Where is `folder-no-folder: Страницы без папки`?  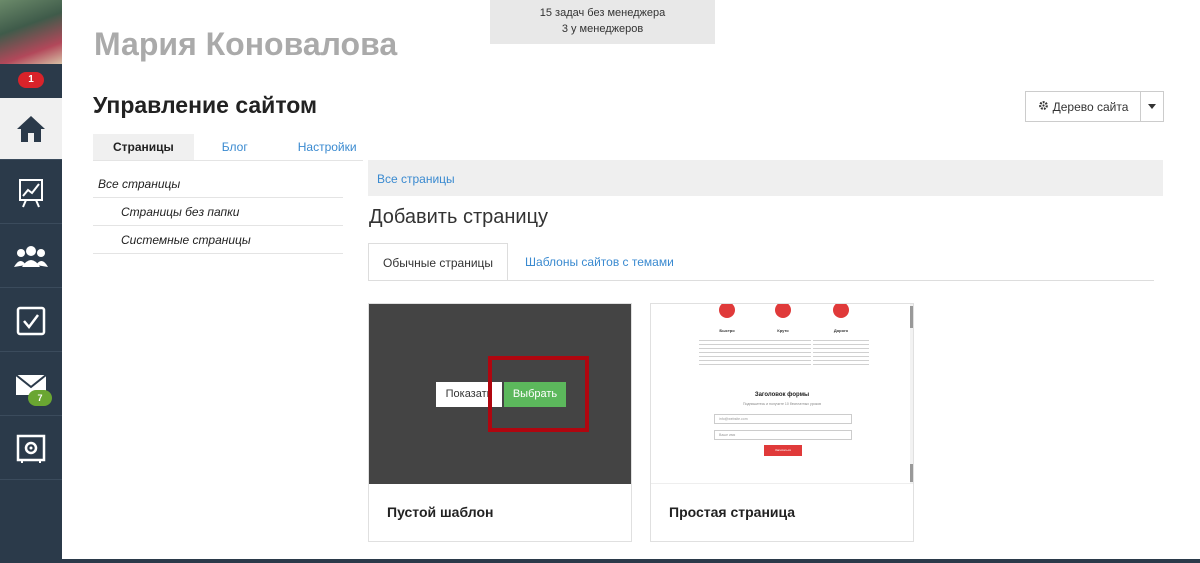 folder-no-folder: Страницы без папки is located at coordinates (218, 212).